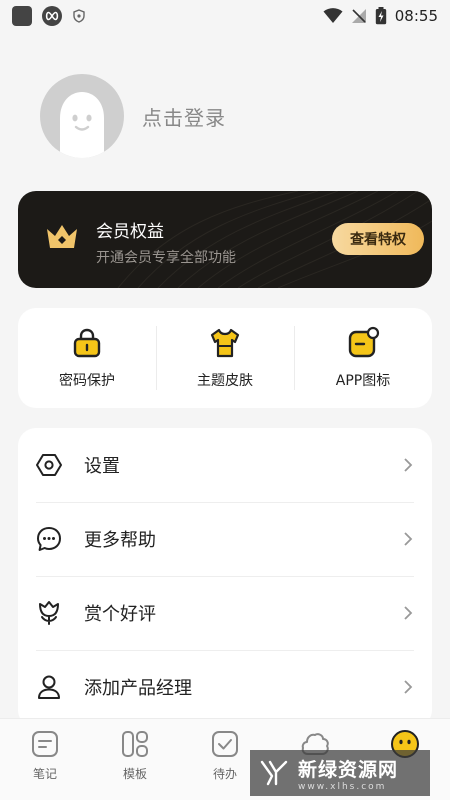 The width and height of the screenshot is (450, 800). I want to click on vip-subtitle: 开通会员专享全部功能, so click(166, 258).